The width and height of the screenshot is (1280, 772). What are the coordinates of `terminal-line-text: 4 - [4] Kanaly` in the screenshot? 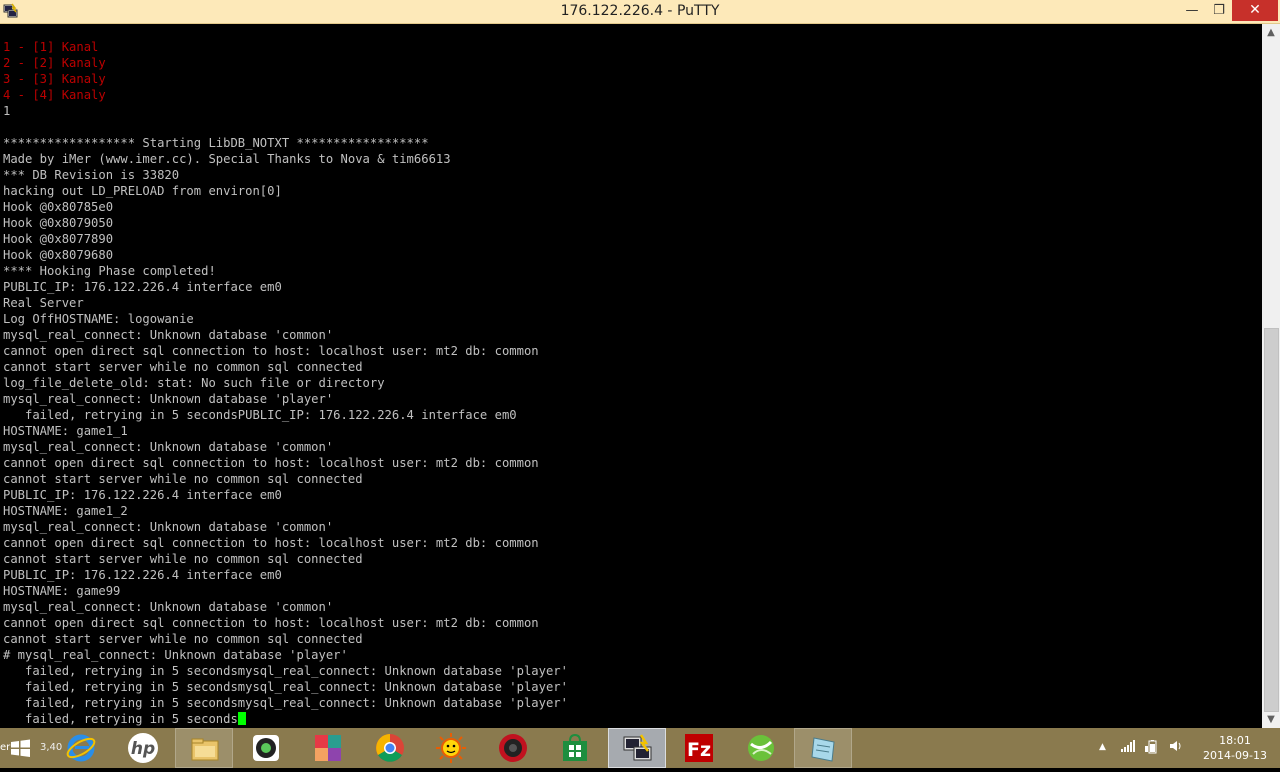 It's located at (54, 95).